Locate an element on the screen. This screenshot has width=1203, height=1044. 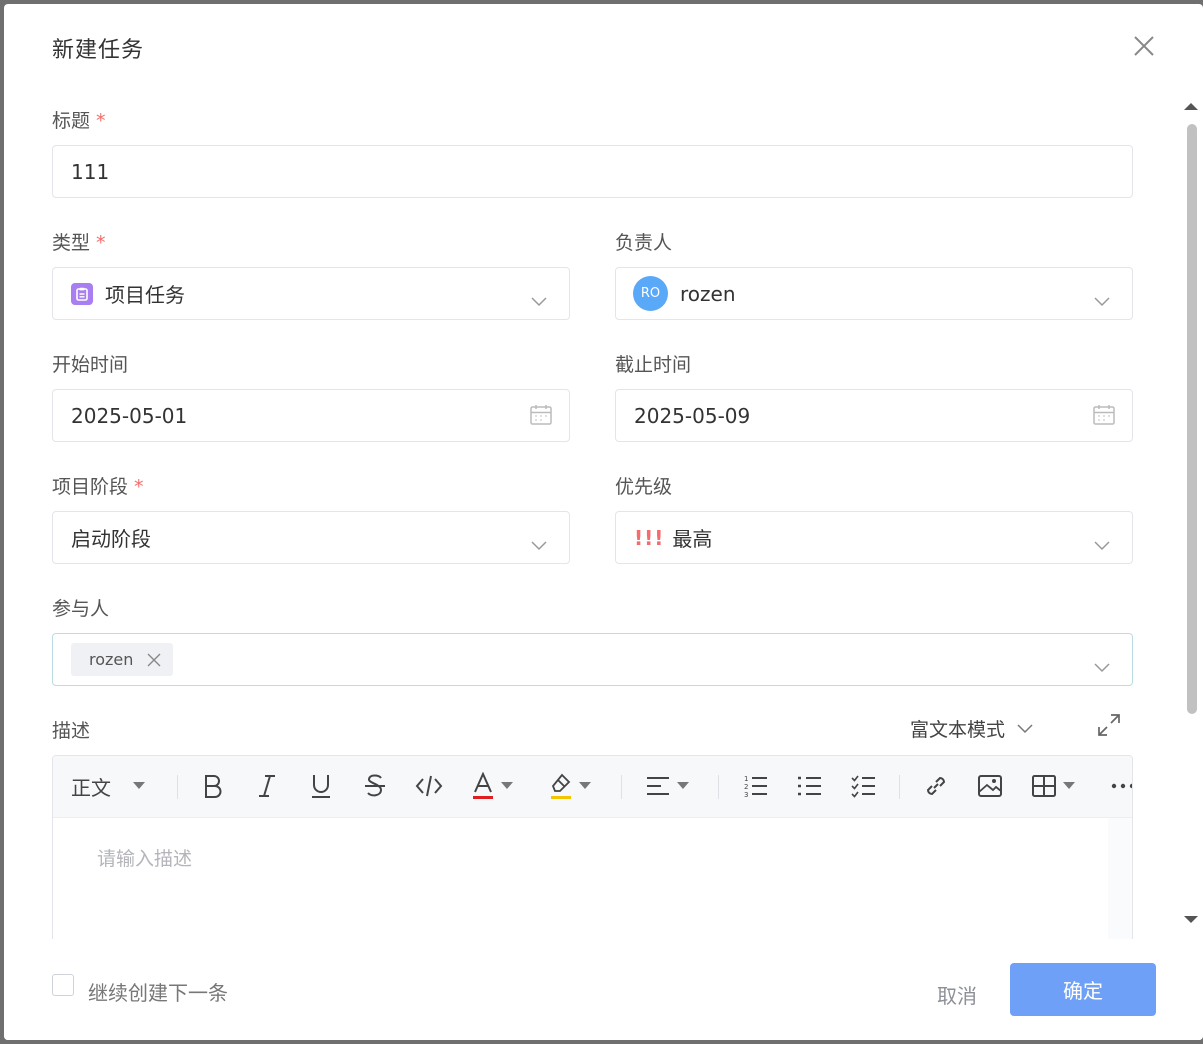
paragraph-style-value: 正文 is located at coordinates (91, 787).